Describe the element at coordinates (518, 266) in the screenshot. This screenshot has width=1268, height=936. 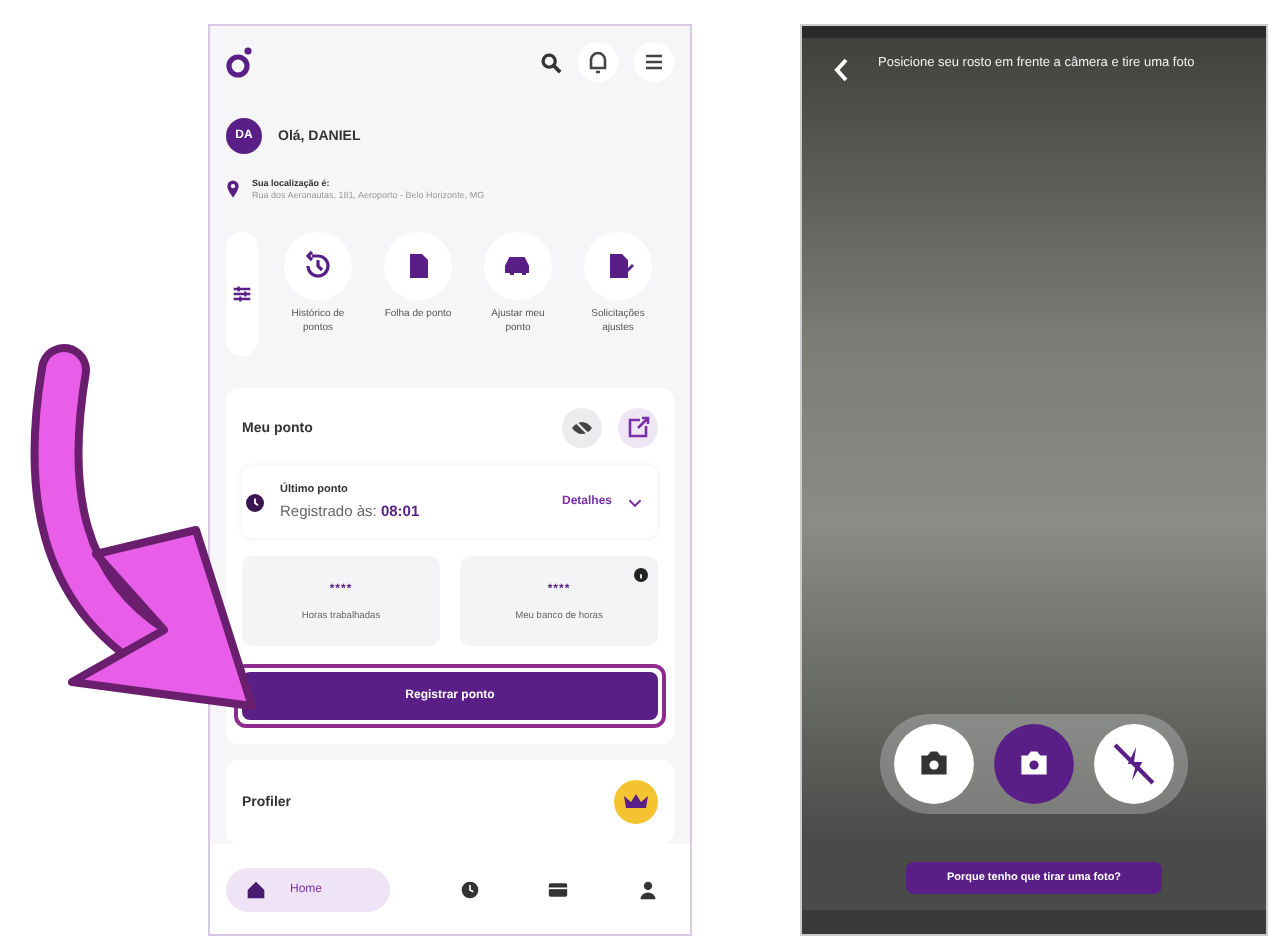
I see `car-icon` at that location.